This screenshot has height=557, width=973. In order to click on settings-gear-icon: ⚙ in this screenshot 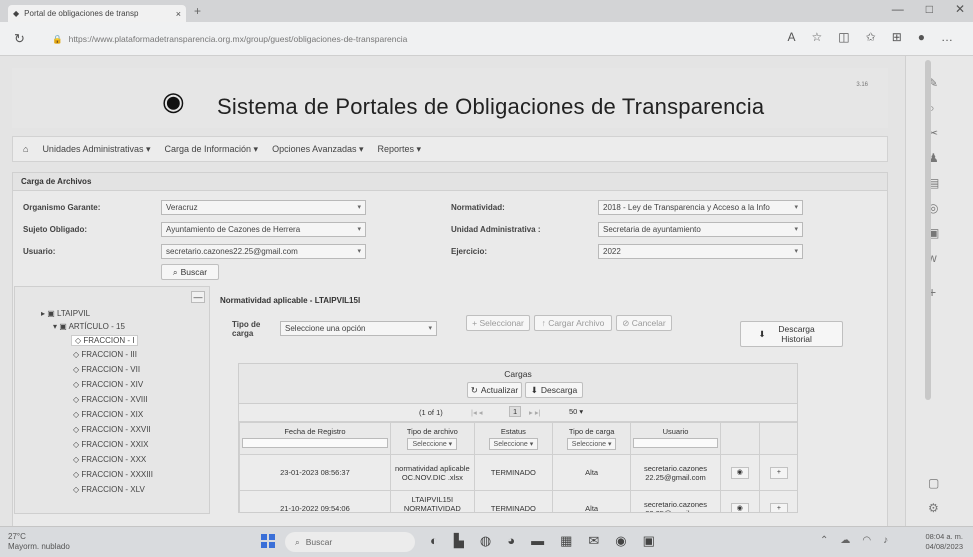, I will do `click(933, 508)`.